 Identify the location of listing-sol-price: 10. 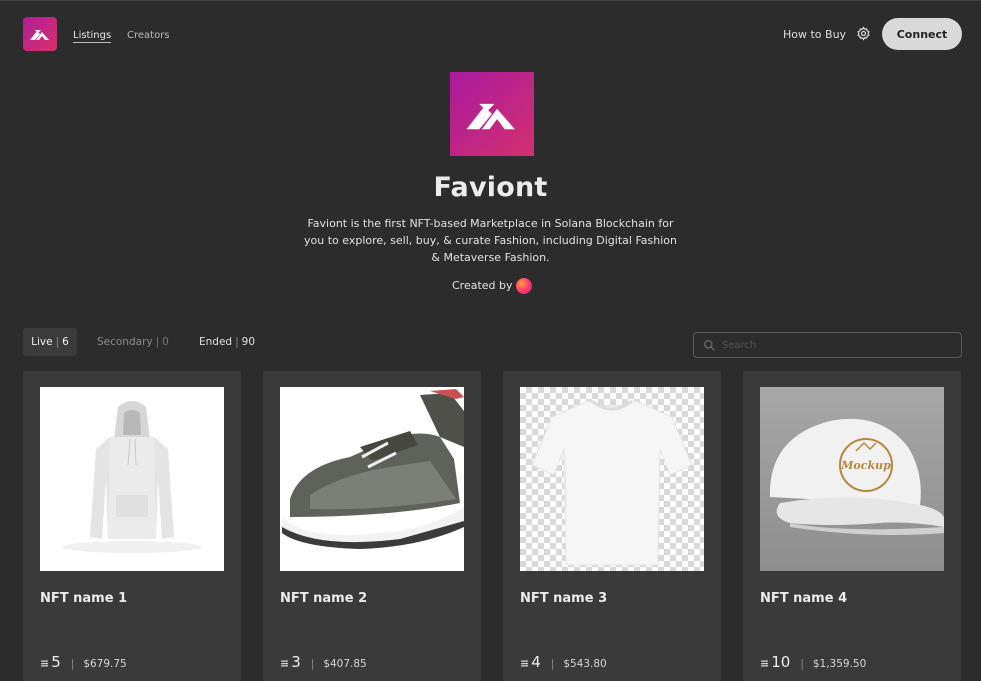
(781, 662).